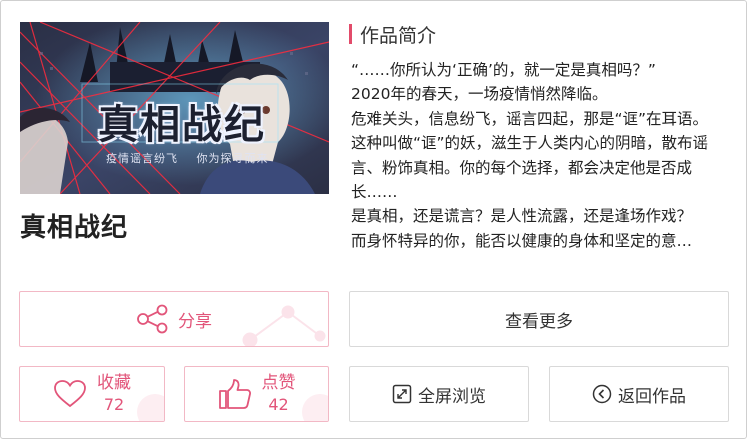  Describe the element at coordinates (174, 319) in the screenshot. I see `share-button: 分享` at that location.